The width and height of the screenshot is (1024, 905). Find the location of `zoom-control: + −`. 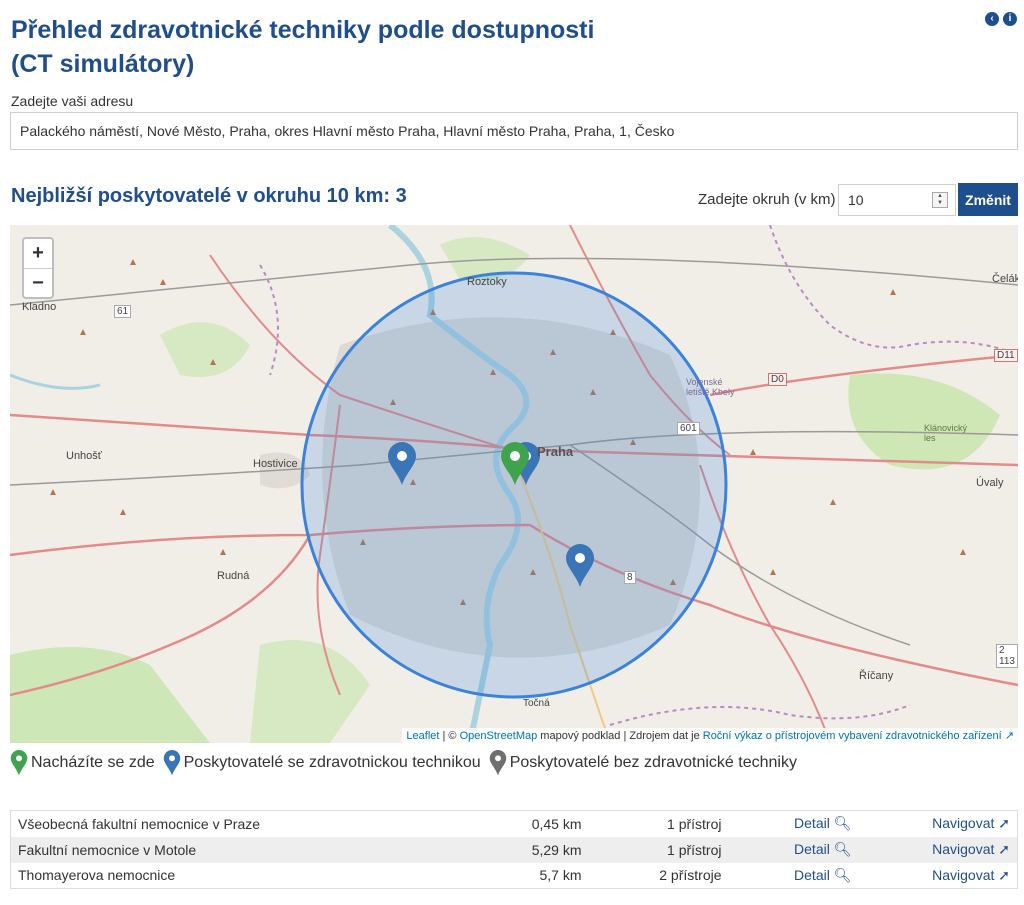

zoom-control: + − is located at coordinates (38, 268).